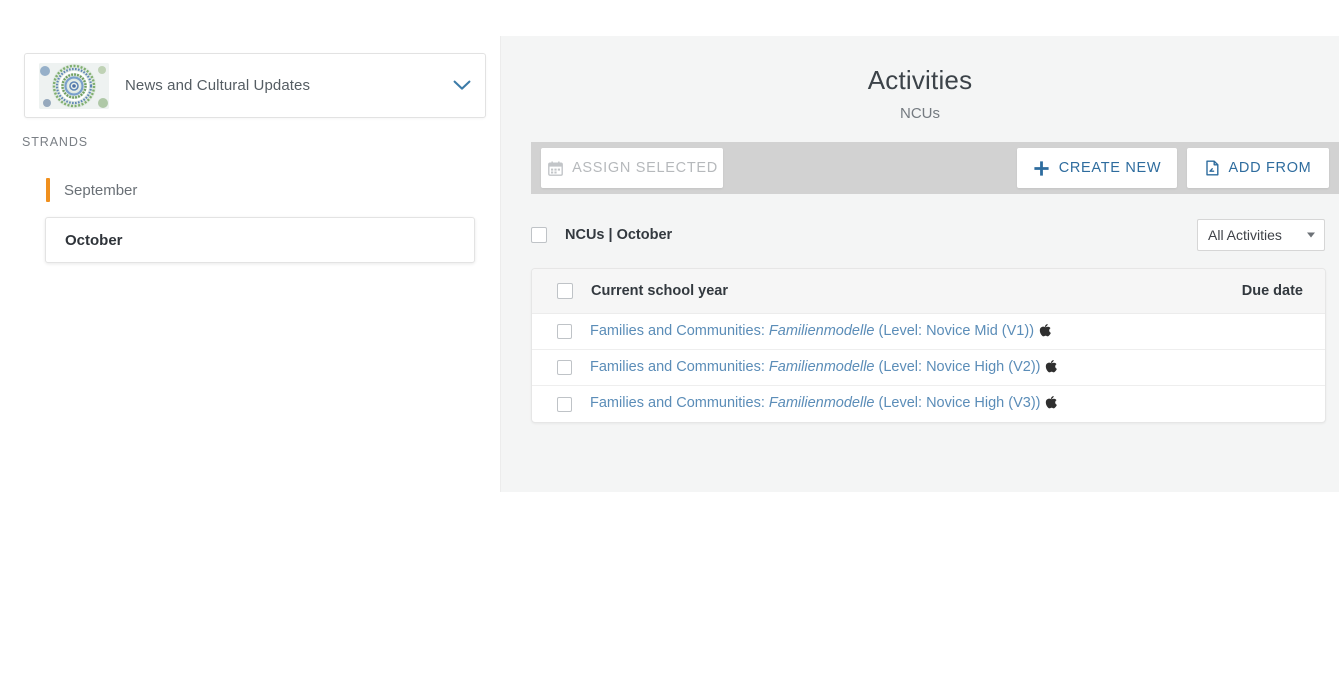 Image resolution: width=1339 pixels, height=699 pixels. Describe the element at coordinates (1245, 235) in the screenshot. I see `activities-filter-value: All Activities` at that location.